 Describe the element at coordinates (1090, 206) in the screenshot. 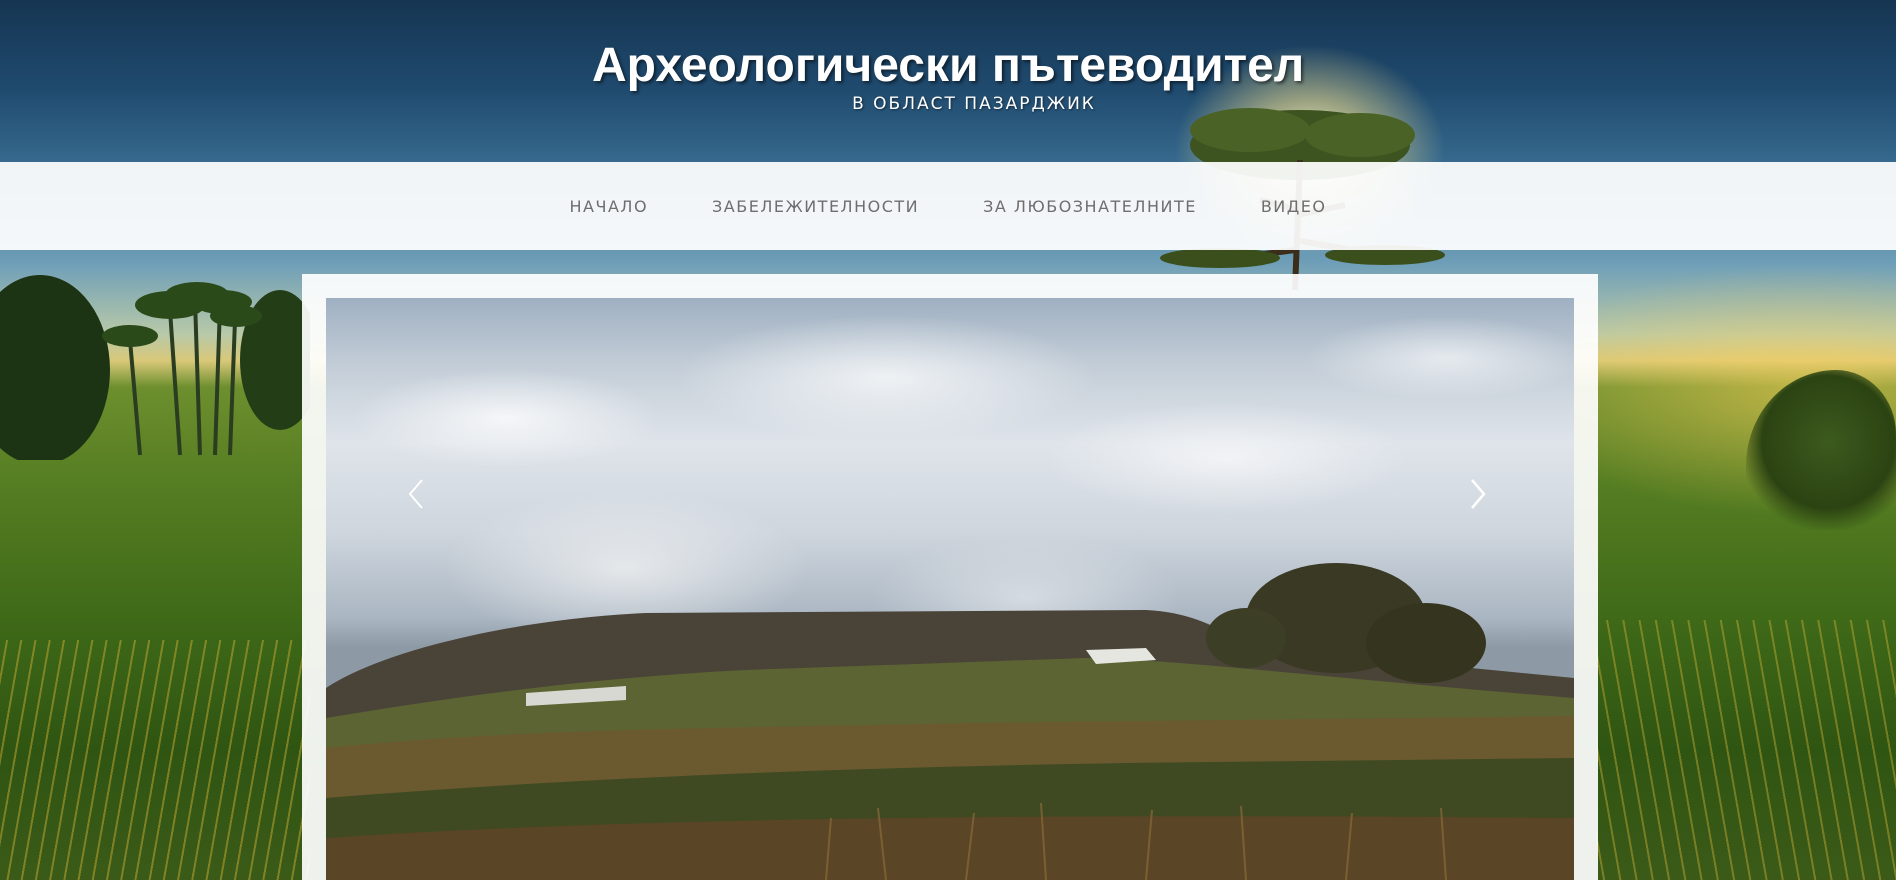

I see `nav-item-curious: ЗА ЛЮБОЗНАТЕЛНИТЕ` at that location.